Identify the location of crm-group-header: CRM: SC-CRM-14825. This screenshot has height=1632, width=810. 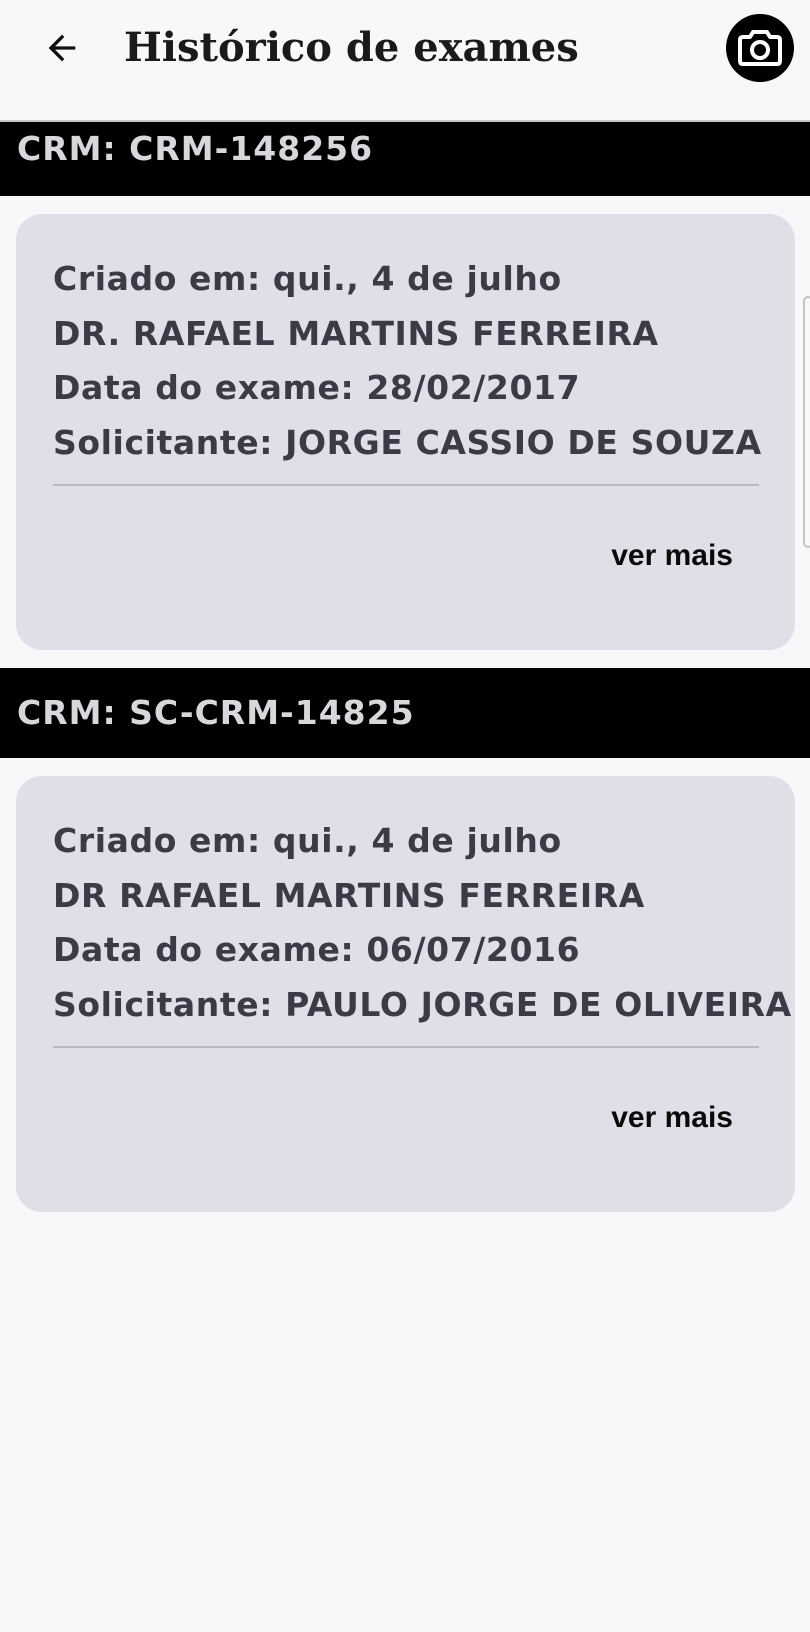
(405, 713).